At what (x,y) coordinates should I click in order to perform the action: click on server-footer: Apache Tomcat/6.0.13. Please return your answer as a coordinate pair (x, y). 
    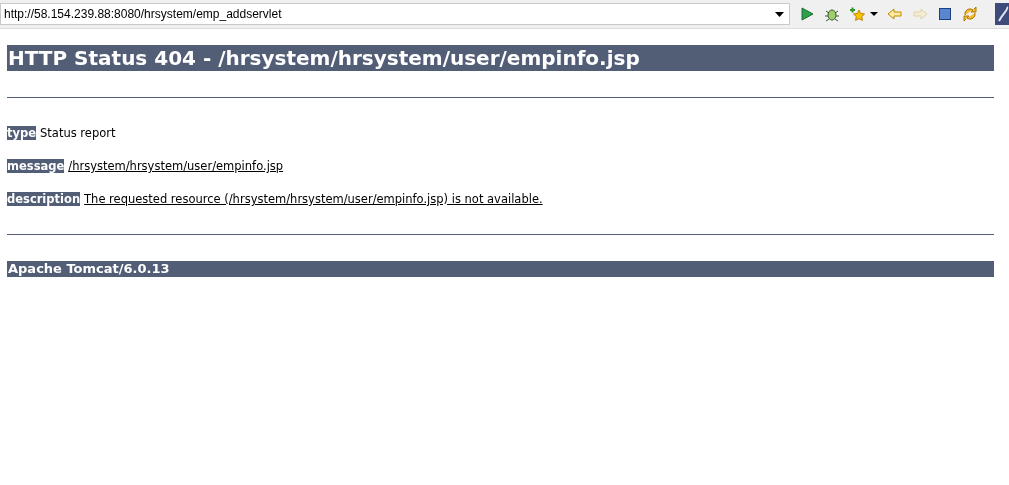
    Looking at the image, I should click on (500, 269).